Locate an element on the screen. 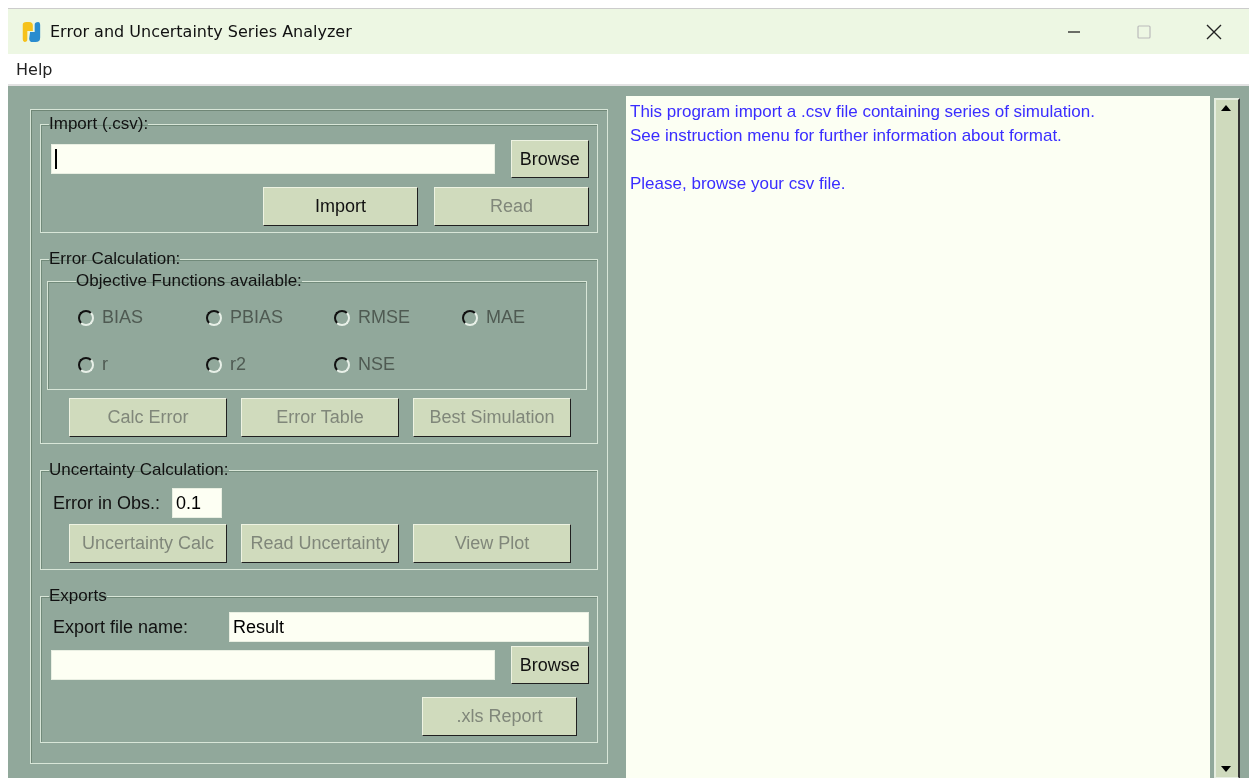  export-path-field is located at coordinates (273, 665).